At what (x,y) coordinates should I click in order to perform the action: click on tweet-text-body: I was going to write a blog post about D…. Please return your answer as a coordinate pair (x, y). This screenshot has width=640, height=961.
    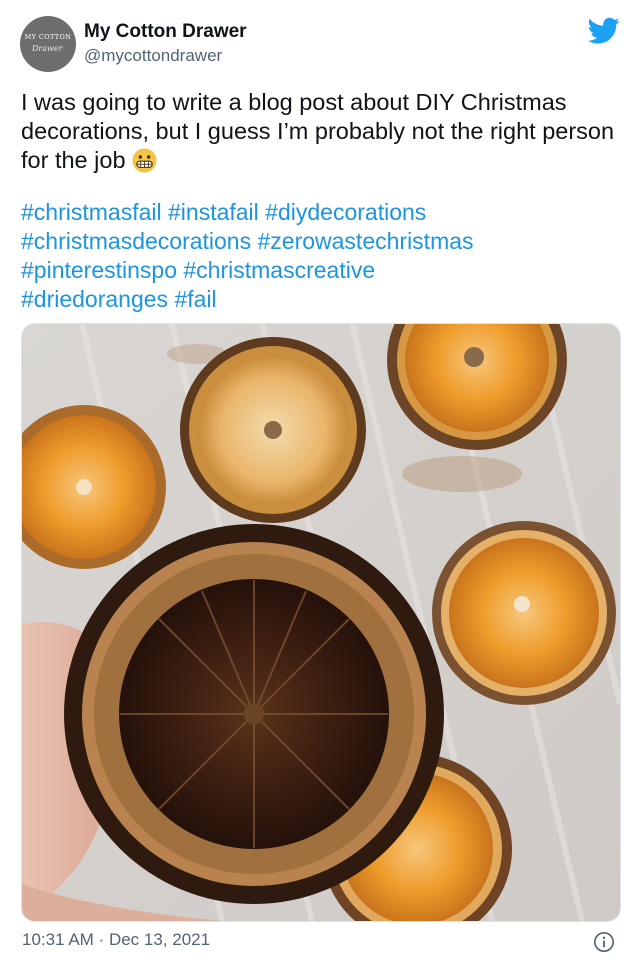
    Looking at the image, I should click on (318, 131).